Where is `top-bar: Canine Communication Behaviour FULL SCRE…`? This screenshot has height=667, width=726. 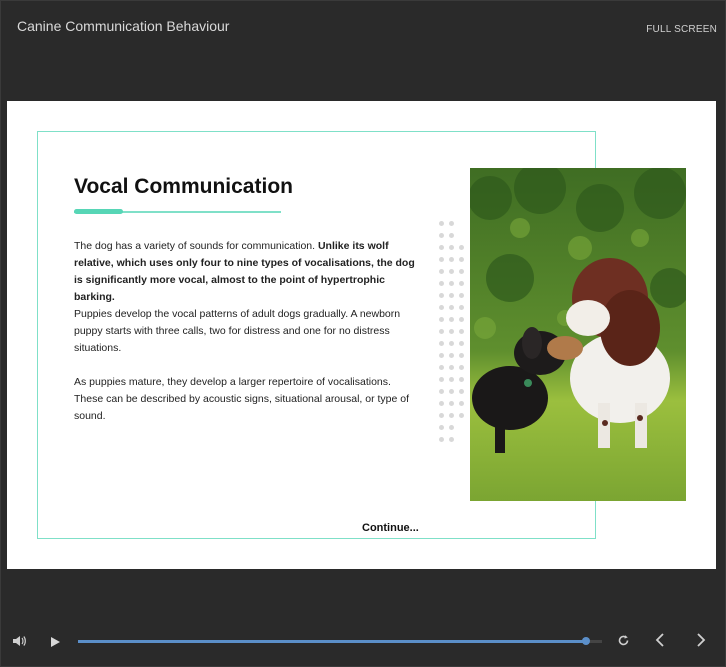
top-bar: Canine Communication Behaviour FULL SCRE… is located at coordinates (363, 30).